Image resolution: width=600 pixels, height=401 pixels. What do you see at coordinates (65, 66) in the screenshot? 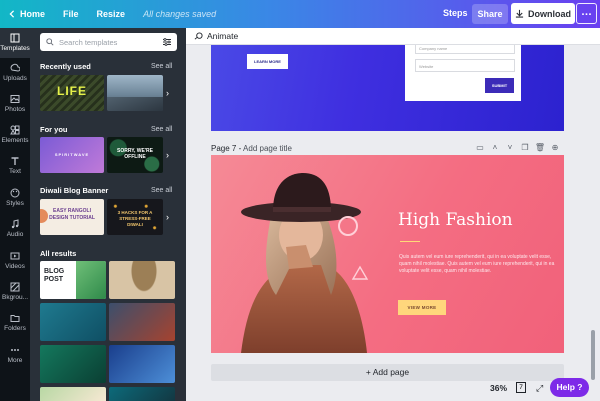
I see `section-title-recent: Recently used` at bounding box center [65, 66].